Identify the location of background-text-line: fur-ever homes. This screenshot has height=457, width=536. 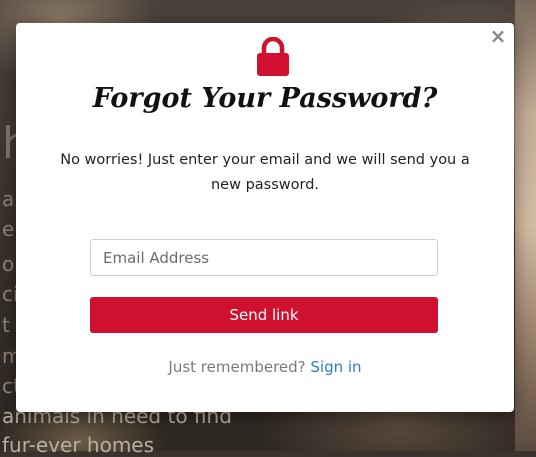
(78, 445).